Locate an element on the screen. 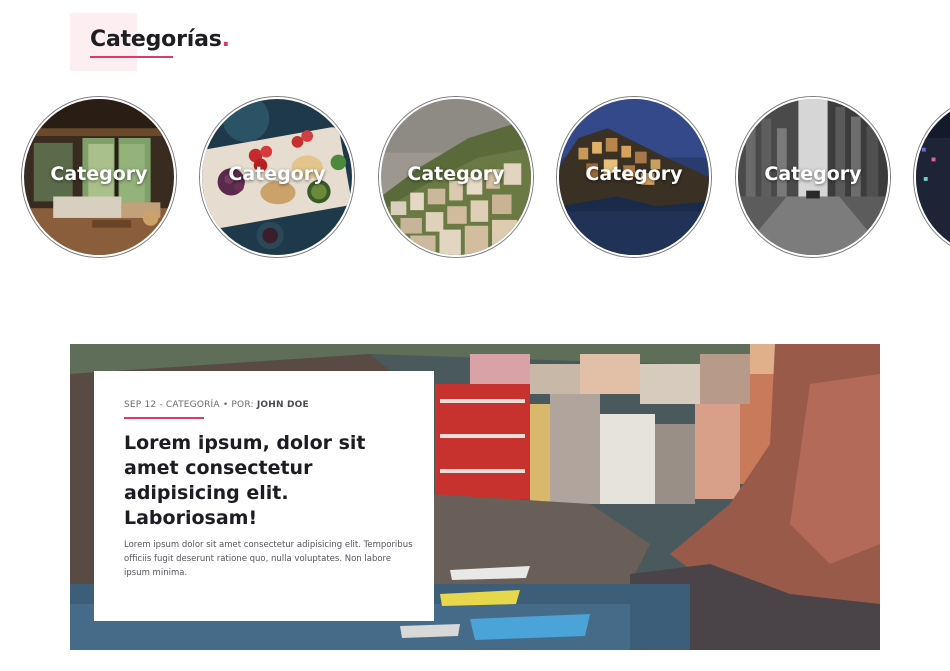 This screenshot has width=950, height=671. post-by-label: POR: is located at coordinates (242, 405).